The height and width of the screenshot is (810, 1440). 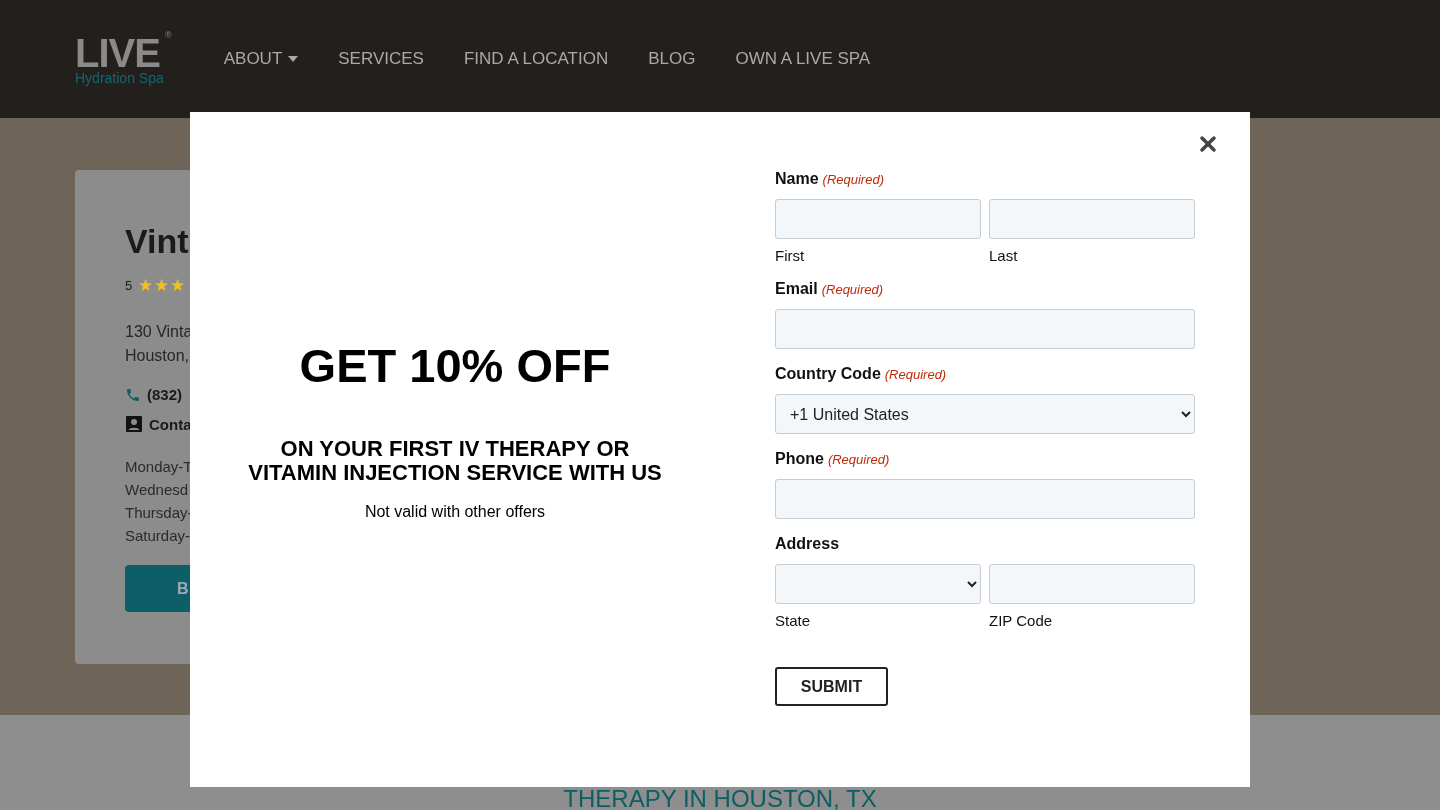 What do you see at coordinates (878, 584) in the screenshot?
I see `select-field` at bounding box center [878, 584].